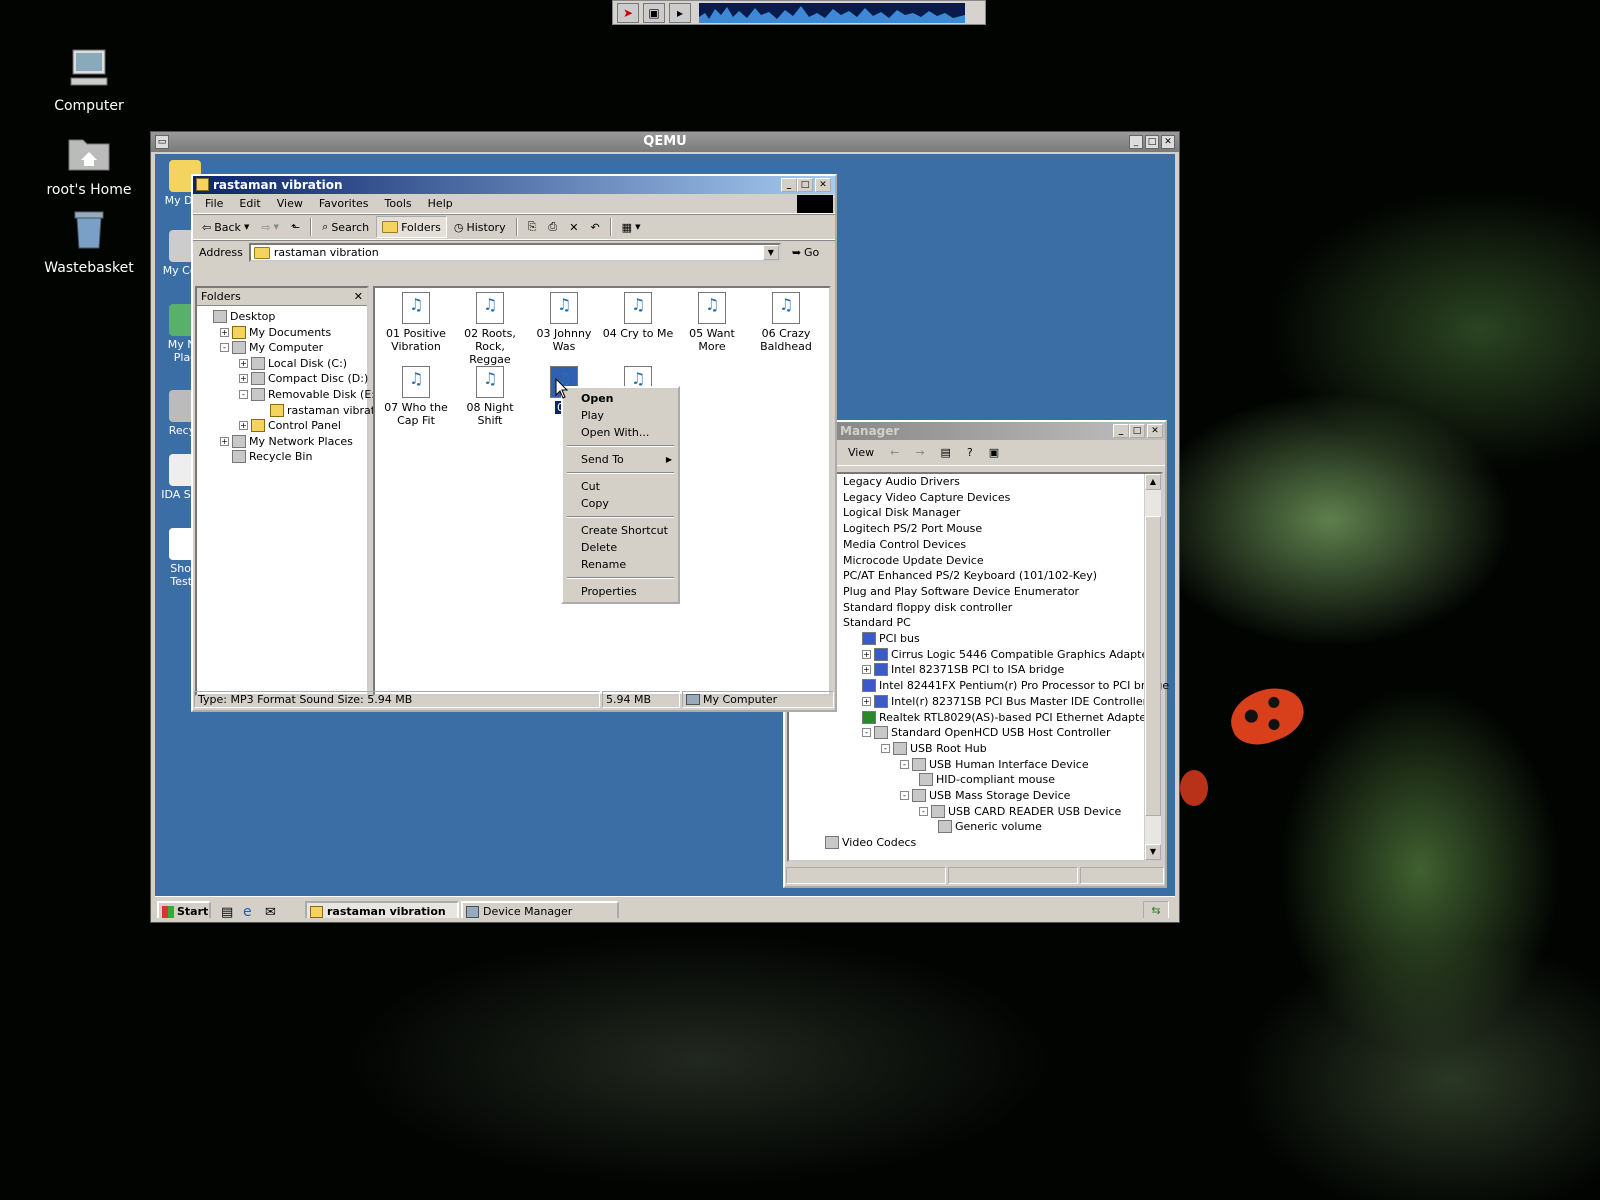 This screenshot has height=1200, width=1600. I want to click on file-item: 04 Cry to Me, so click(638, 316).